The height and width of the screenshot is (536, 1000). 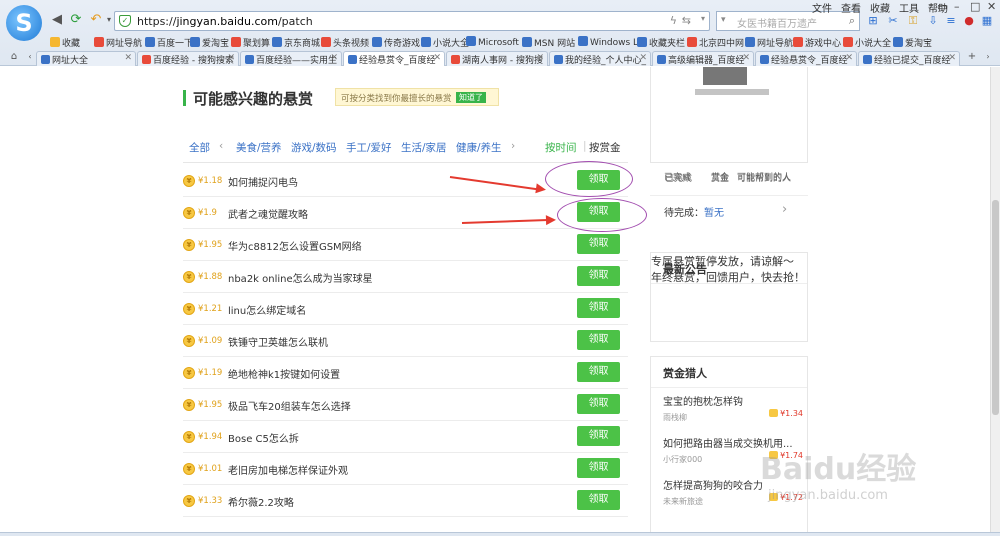 I want to click on menu-file: 文件, so click(x=822, y=9).